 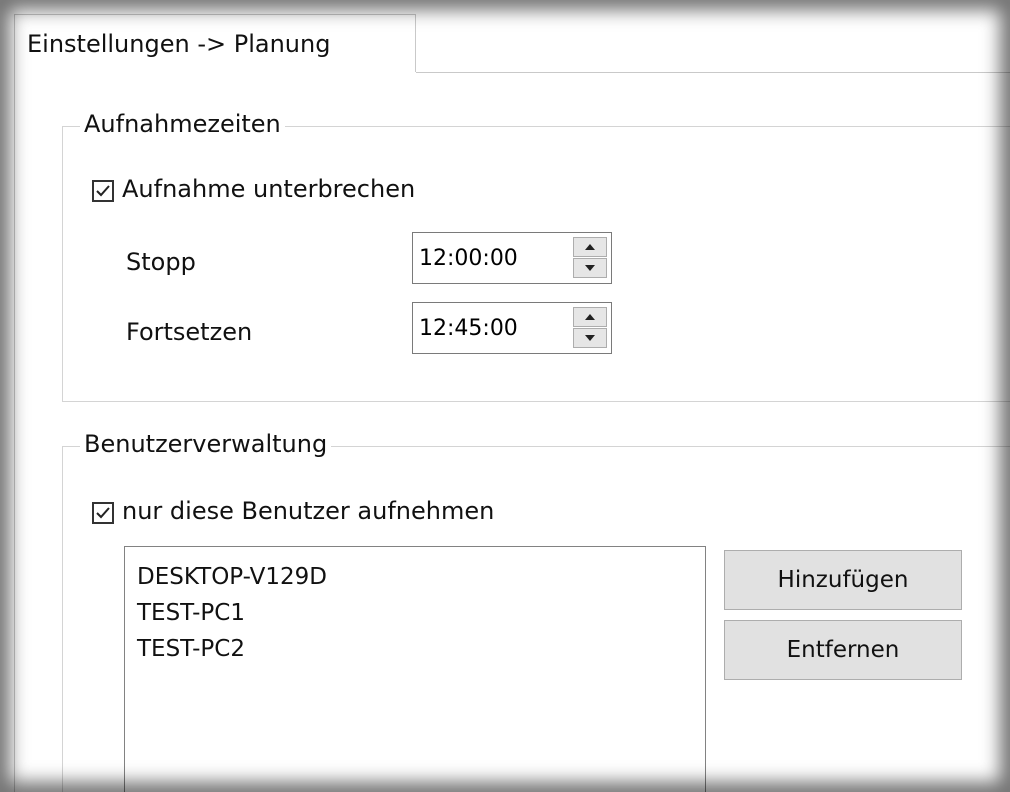 I want to click on list-item: TEST-PC2, so click(x=415, y=649).